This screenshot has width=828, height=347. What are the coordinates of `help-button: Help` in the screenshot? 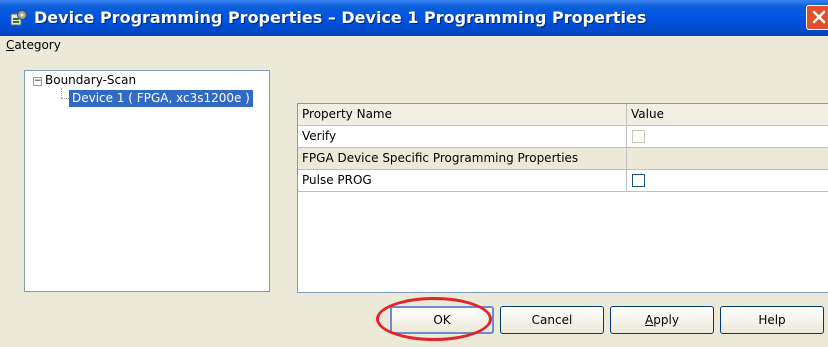 It's located at (772, 320).